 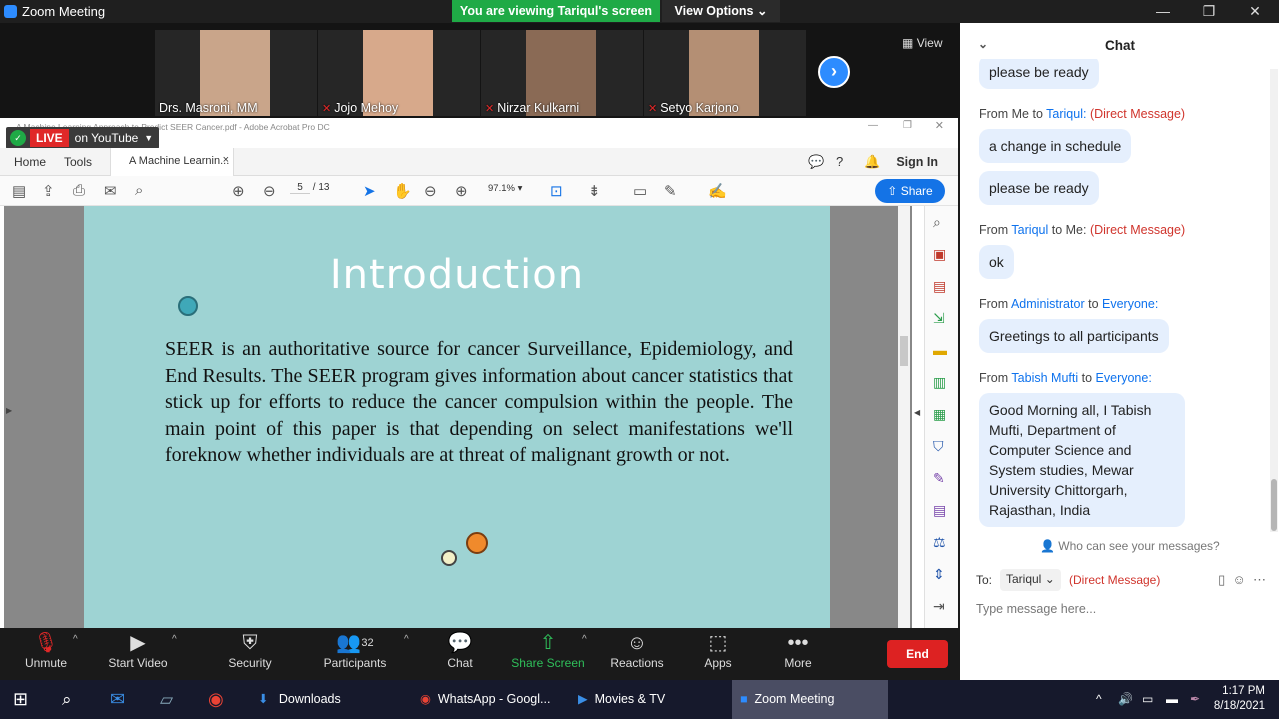 I want to click on taskbar-downloads: ⬇ Downloads, so click(x=330, y=699).